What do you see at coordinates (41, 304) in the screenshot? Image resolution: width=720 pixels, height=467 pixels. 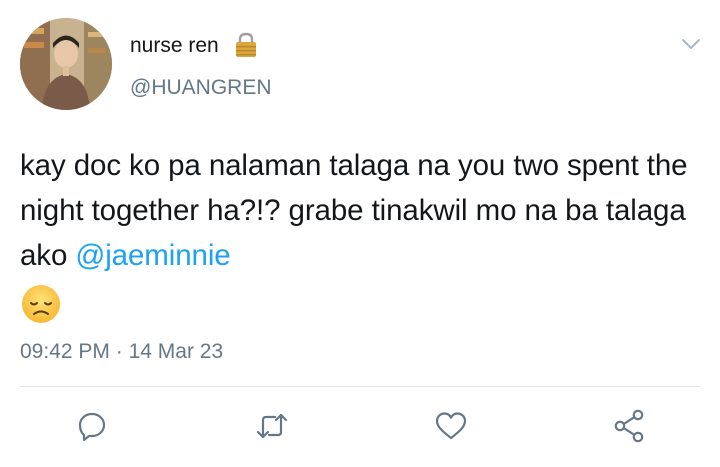 I see `disappointed-face-emoji-icon` at bounding box center [41, 304].